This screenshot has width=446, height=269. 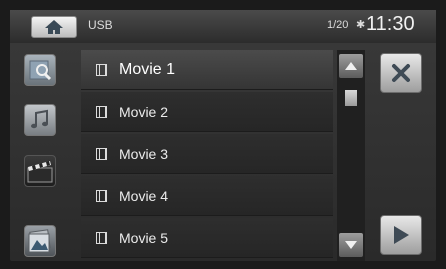 I want to click on scrollbar, so click(x=351, y=155).